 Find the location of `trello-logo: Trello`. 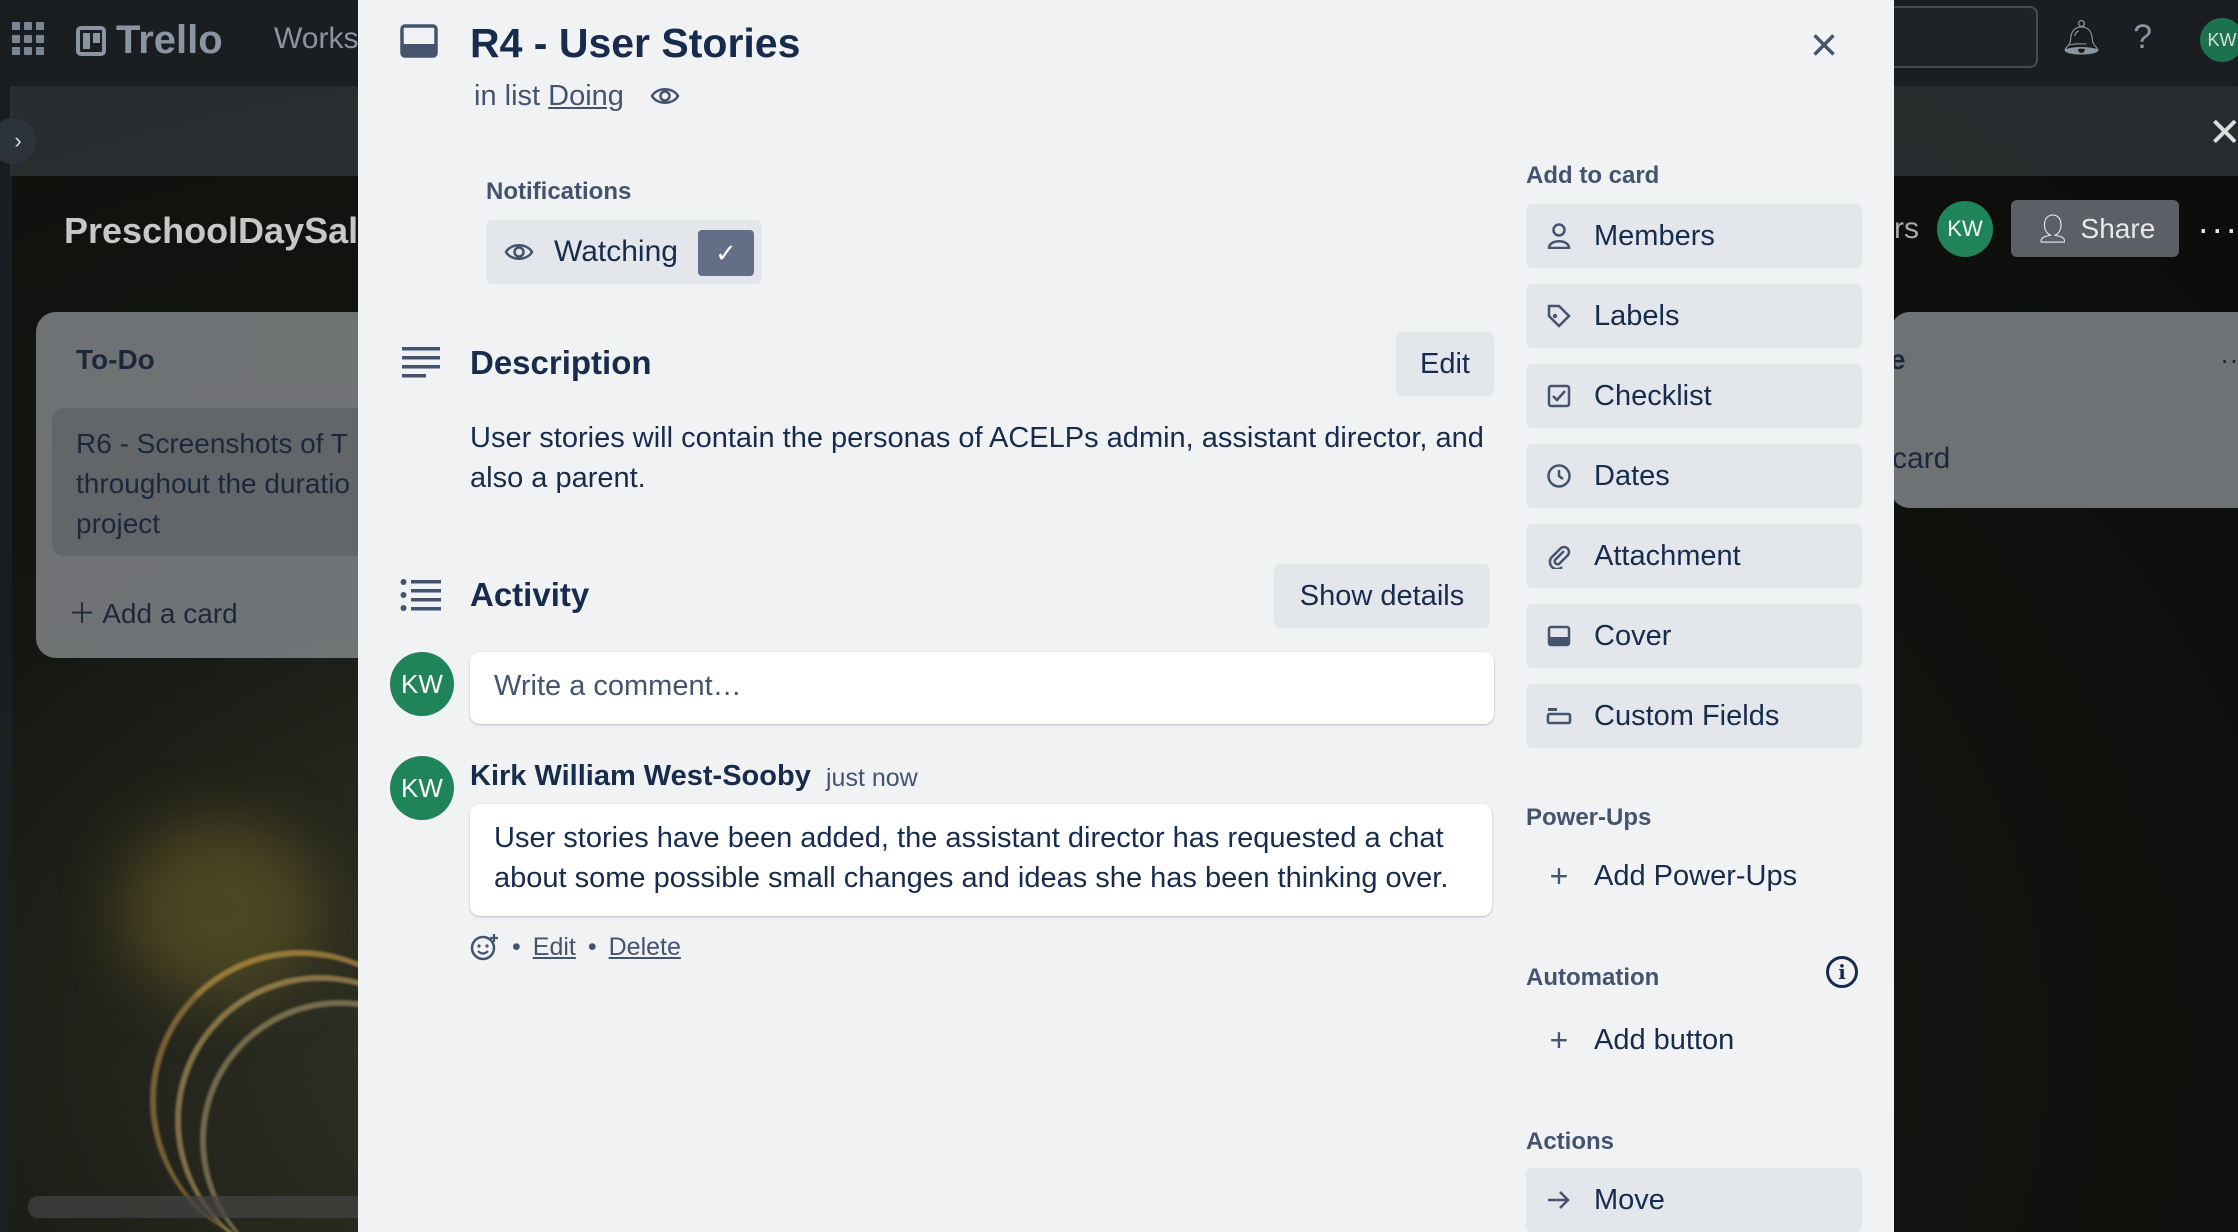

trello-logo: Trello is located at coordinates (149, 40).